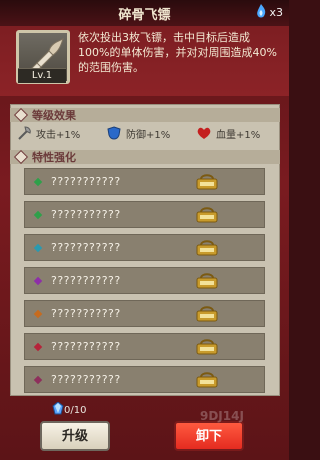 This screenshot has height=460, width=320. I want to click on currency-indicator: x3, so click(269, 12).